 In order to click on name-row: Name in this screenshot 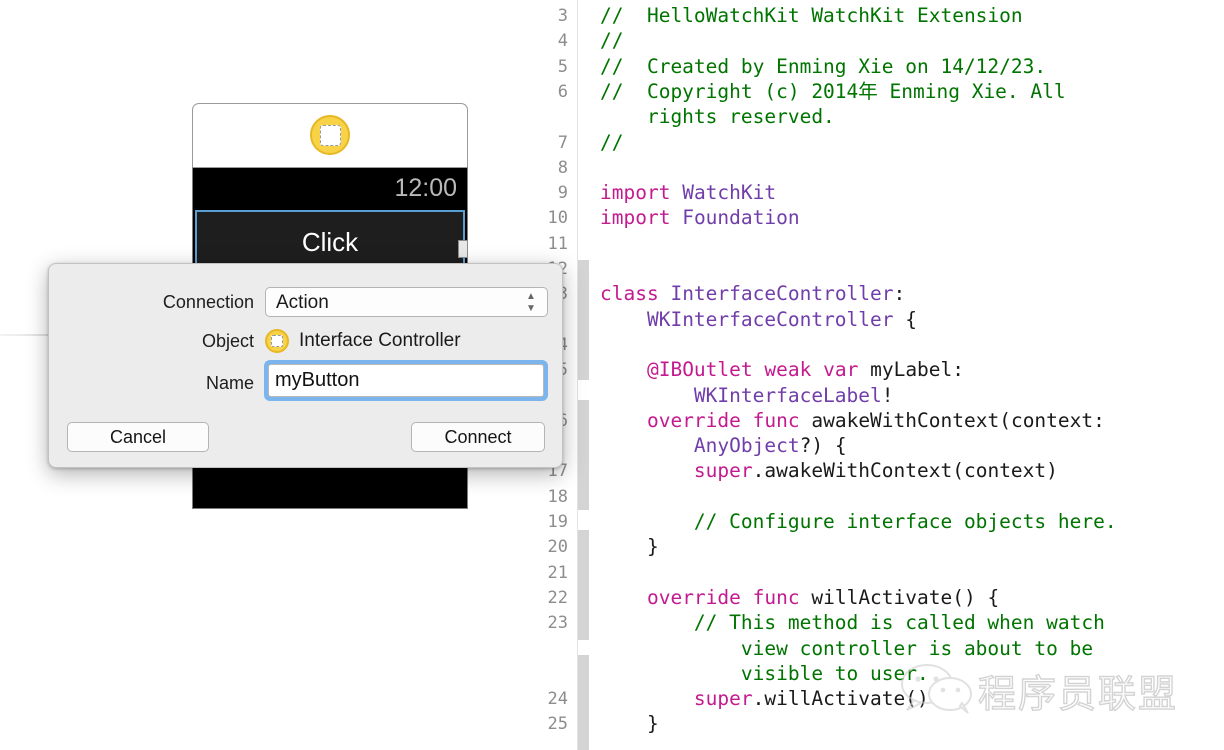, I will do `click(305, 380)`.